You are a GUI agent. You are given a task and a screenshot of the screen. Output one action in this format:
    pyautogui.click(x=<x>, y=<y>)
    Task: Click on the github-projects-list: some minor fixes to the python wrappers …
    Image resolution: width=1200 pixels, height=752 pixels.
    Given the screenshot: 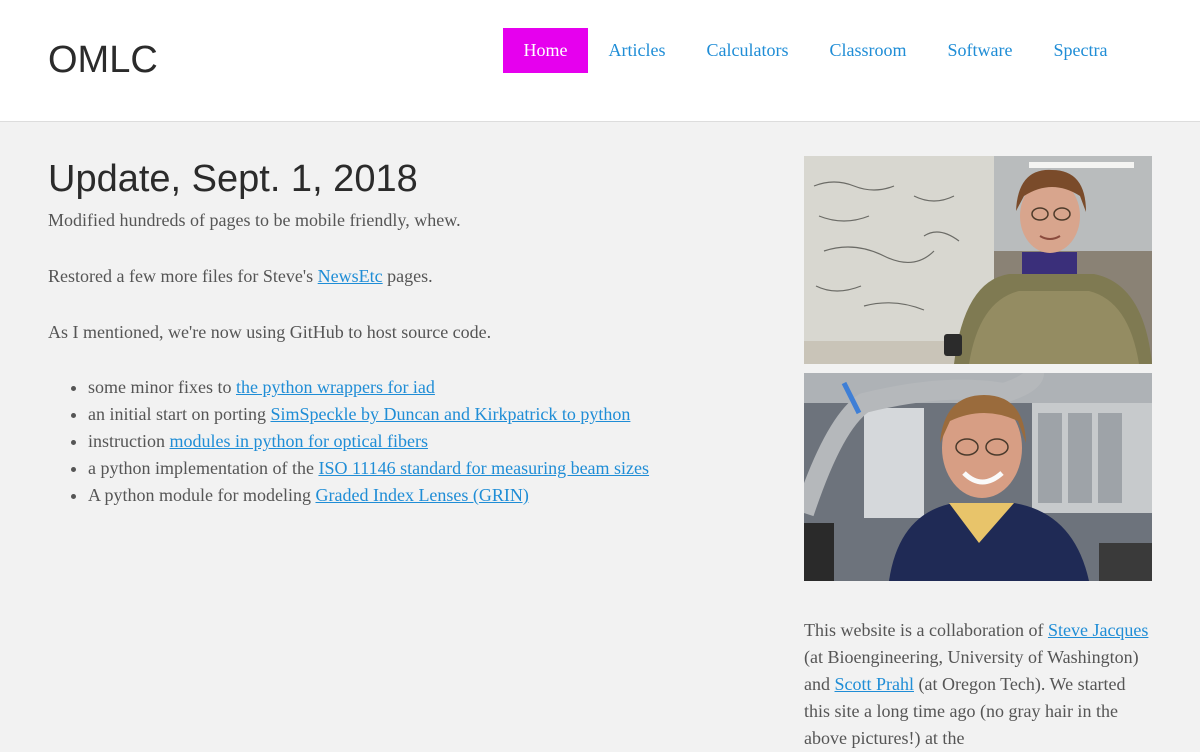 What is the action you would take?
    pyautogui.click(x=378, y=441)
    